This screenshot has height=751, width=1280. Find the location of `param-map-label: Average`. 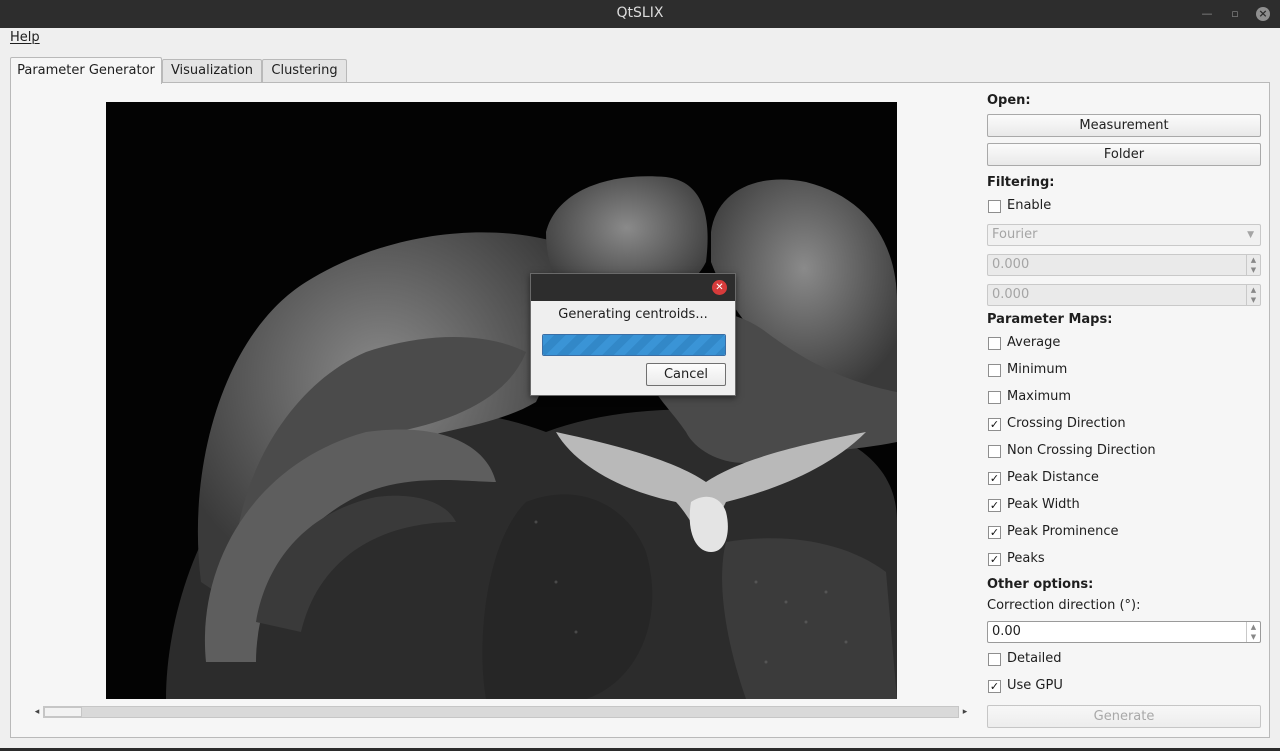

param-map-label: Average is located at coordinates (1034, 342).